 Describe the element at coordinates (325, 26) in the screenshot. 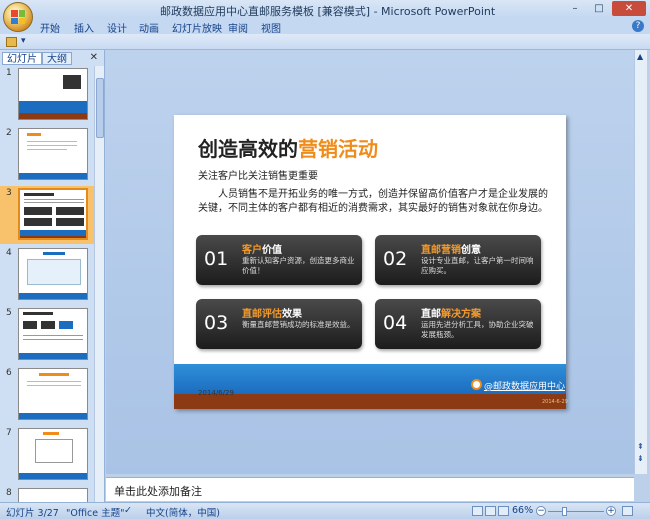

I see `ribbon-tabs: 开始 插入 设计 动画 幻灯片放映 审阅 视图 ?` at that location.